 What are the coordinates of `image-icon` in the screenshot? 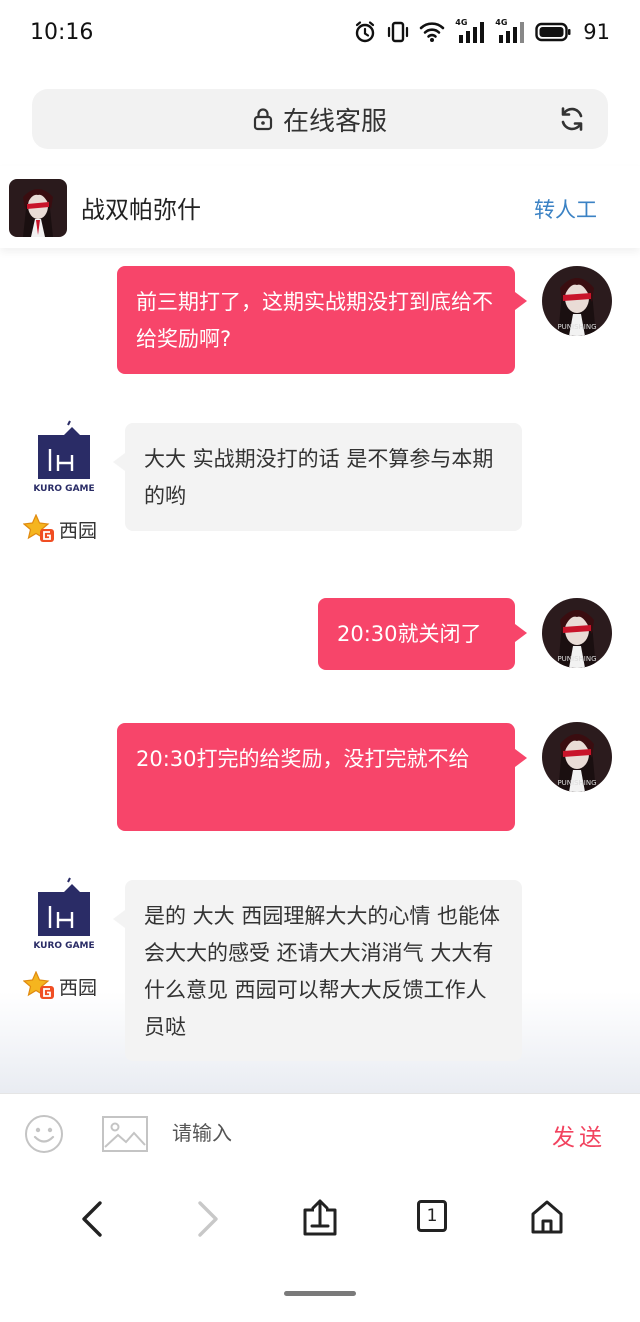 It's located at (125, 1134).